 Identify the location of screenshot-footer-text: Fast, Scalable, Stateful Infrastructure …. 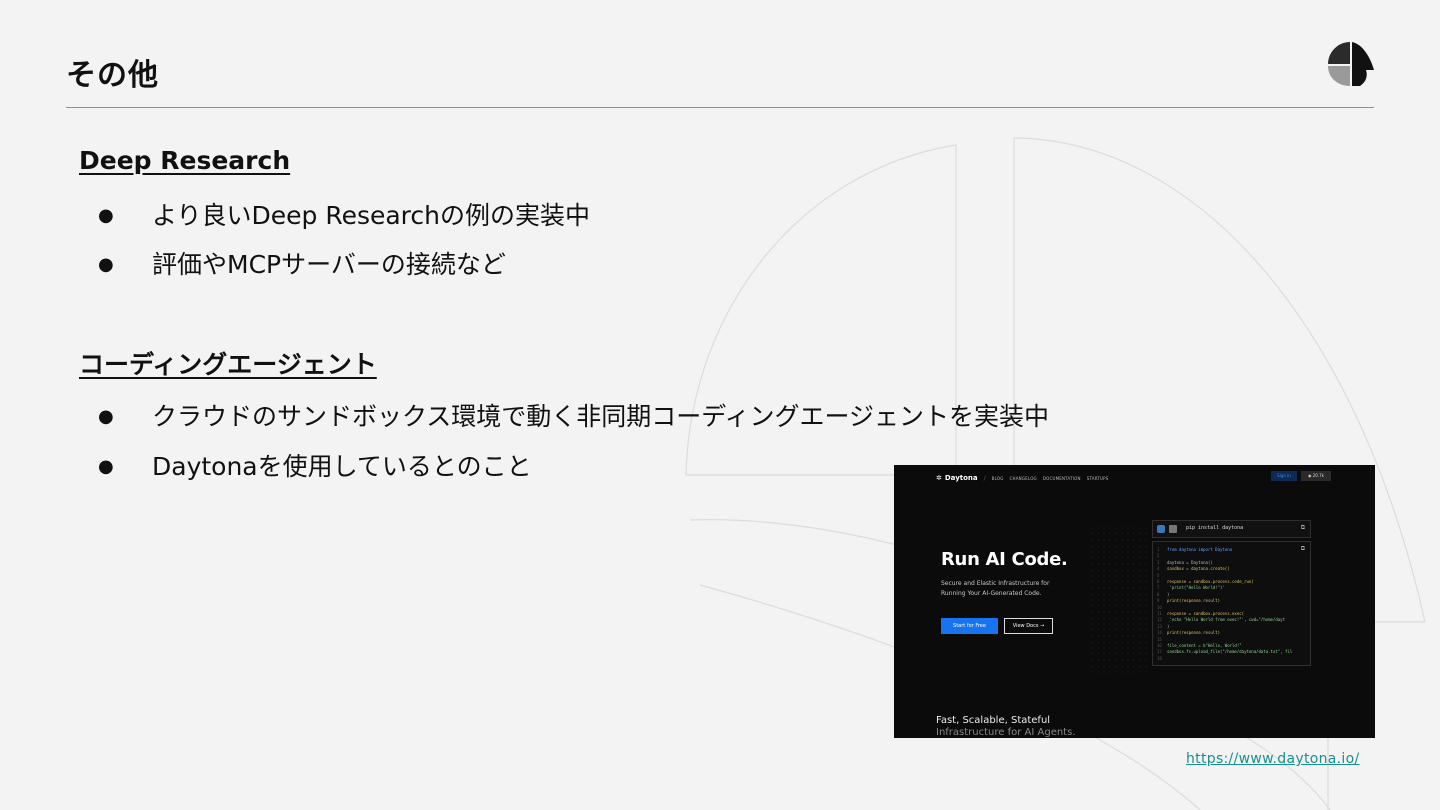
(1006, 726).